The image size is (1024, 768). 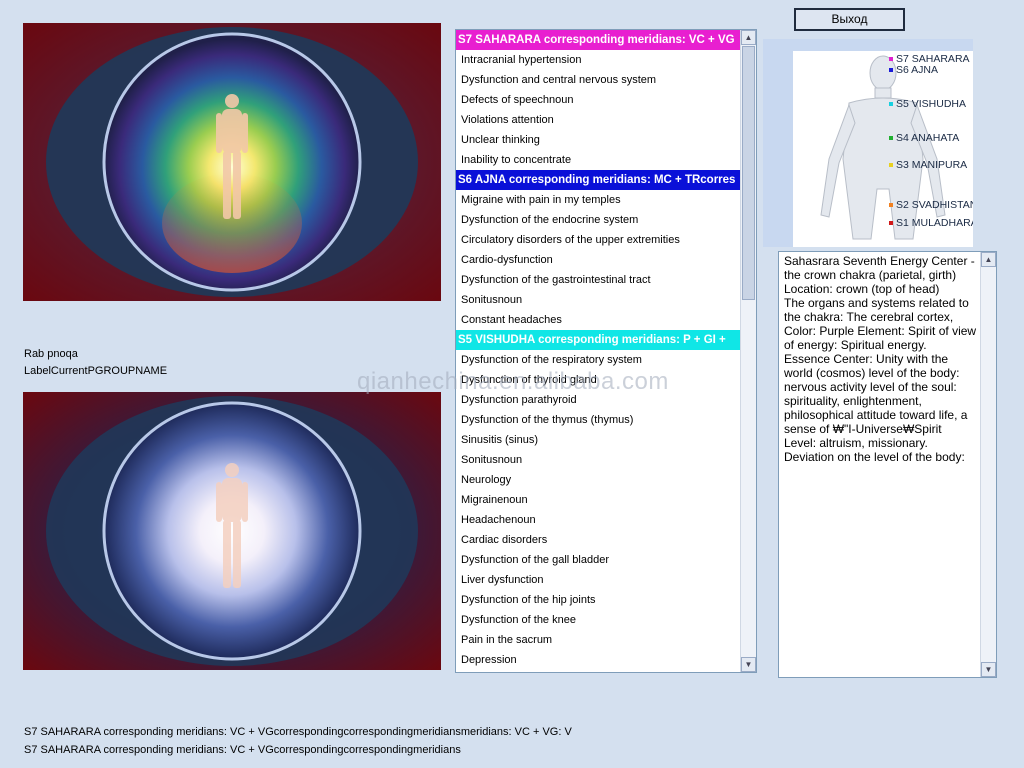 What do you see at coordinates (932, 165) in the screenshot?
I see `chakra-checkbox-label: S3 MANIPURA` at bounding box center [932, 165].